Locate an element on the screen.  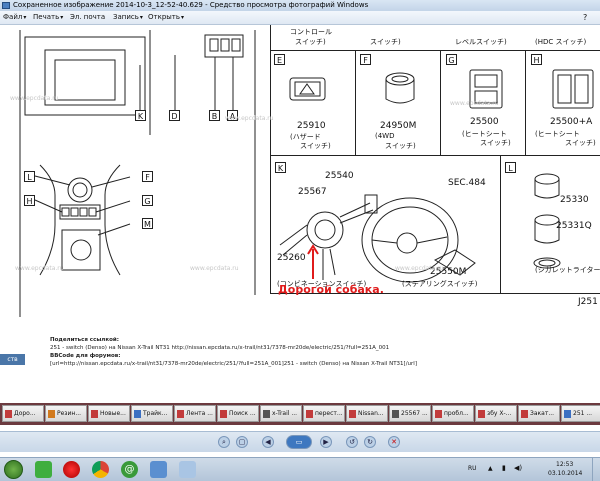
volume-icon: ◀) is located at coordinates (518, 468).